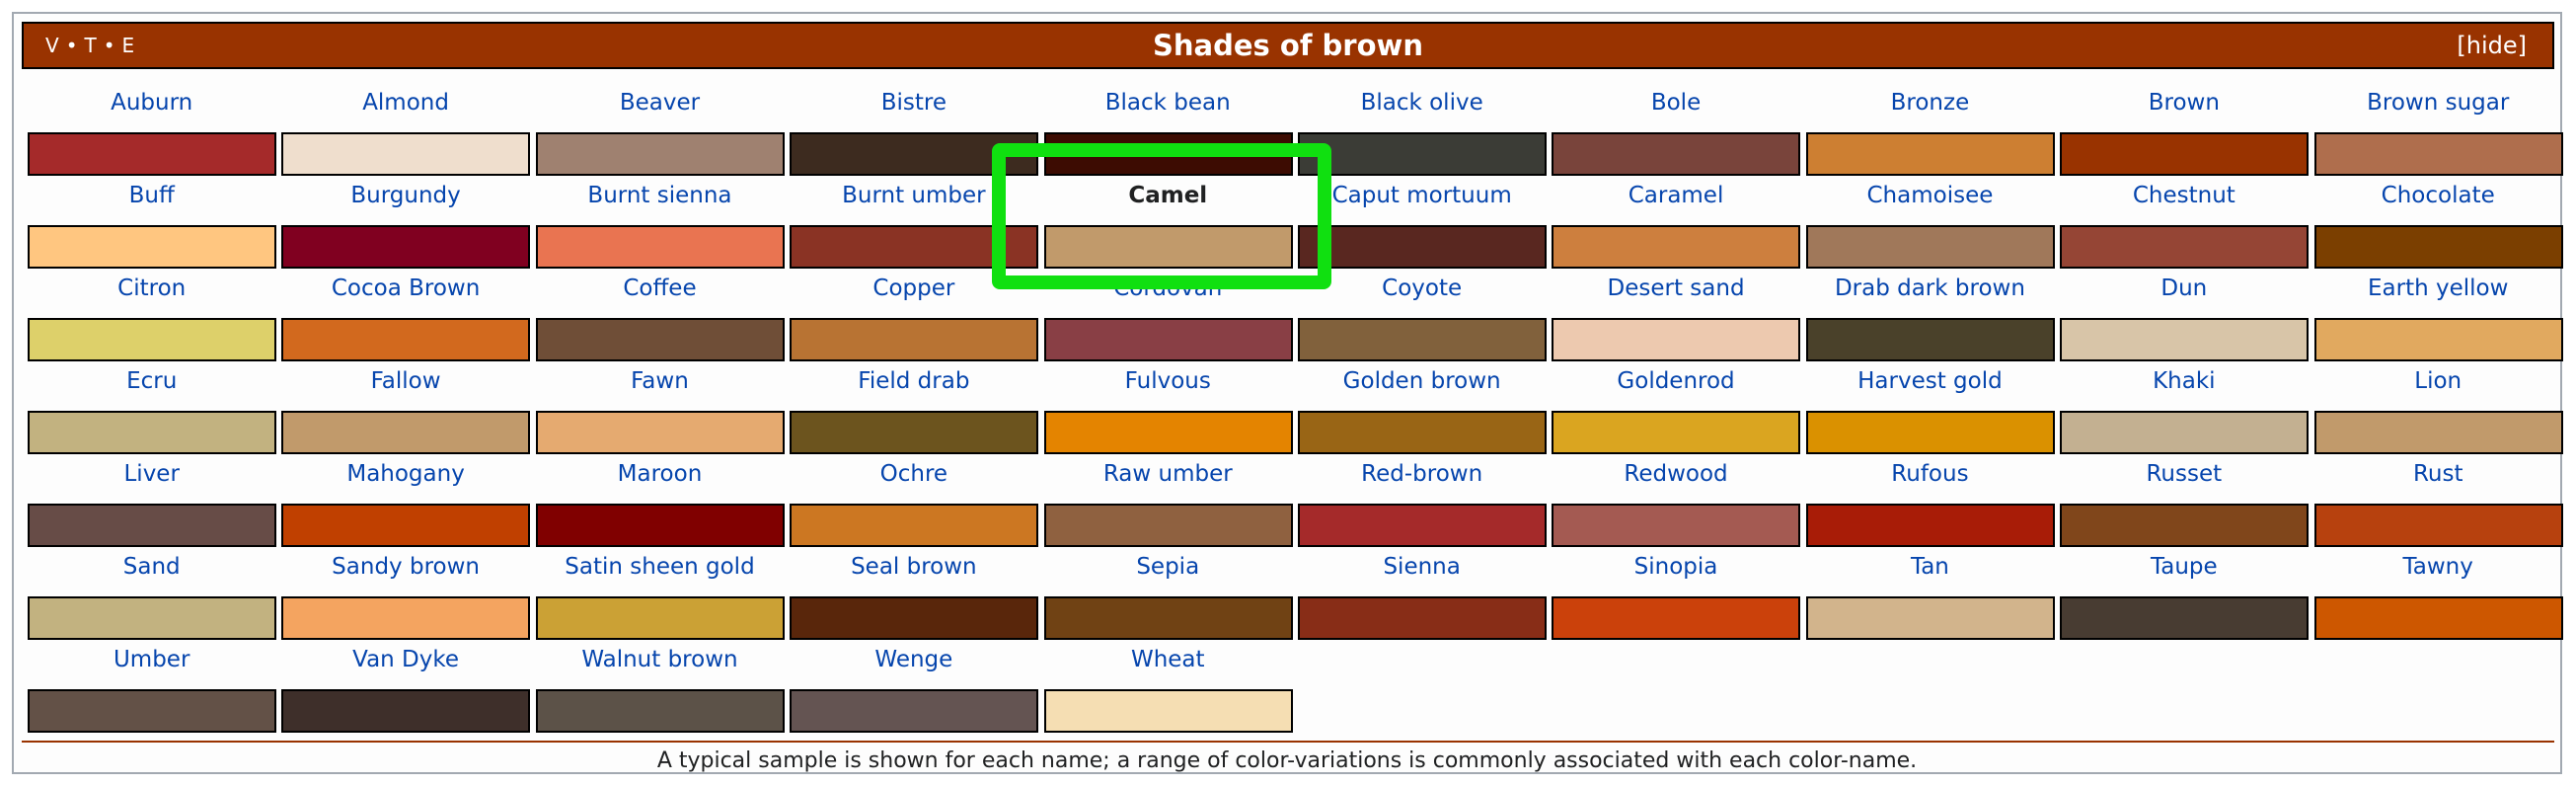  Describe the element at coordinates (151, 196) in the screenshot. I see `color-name-link: Buff` at that location.